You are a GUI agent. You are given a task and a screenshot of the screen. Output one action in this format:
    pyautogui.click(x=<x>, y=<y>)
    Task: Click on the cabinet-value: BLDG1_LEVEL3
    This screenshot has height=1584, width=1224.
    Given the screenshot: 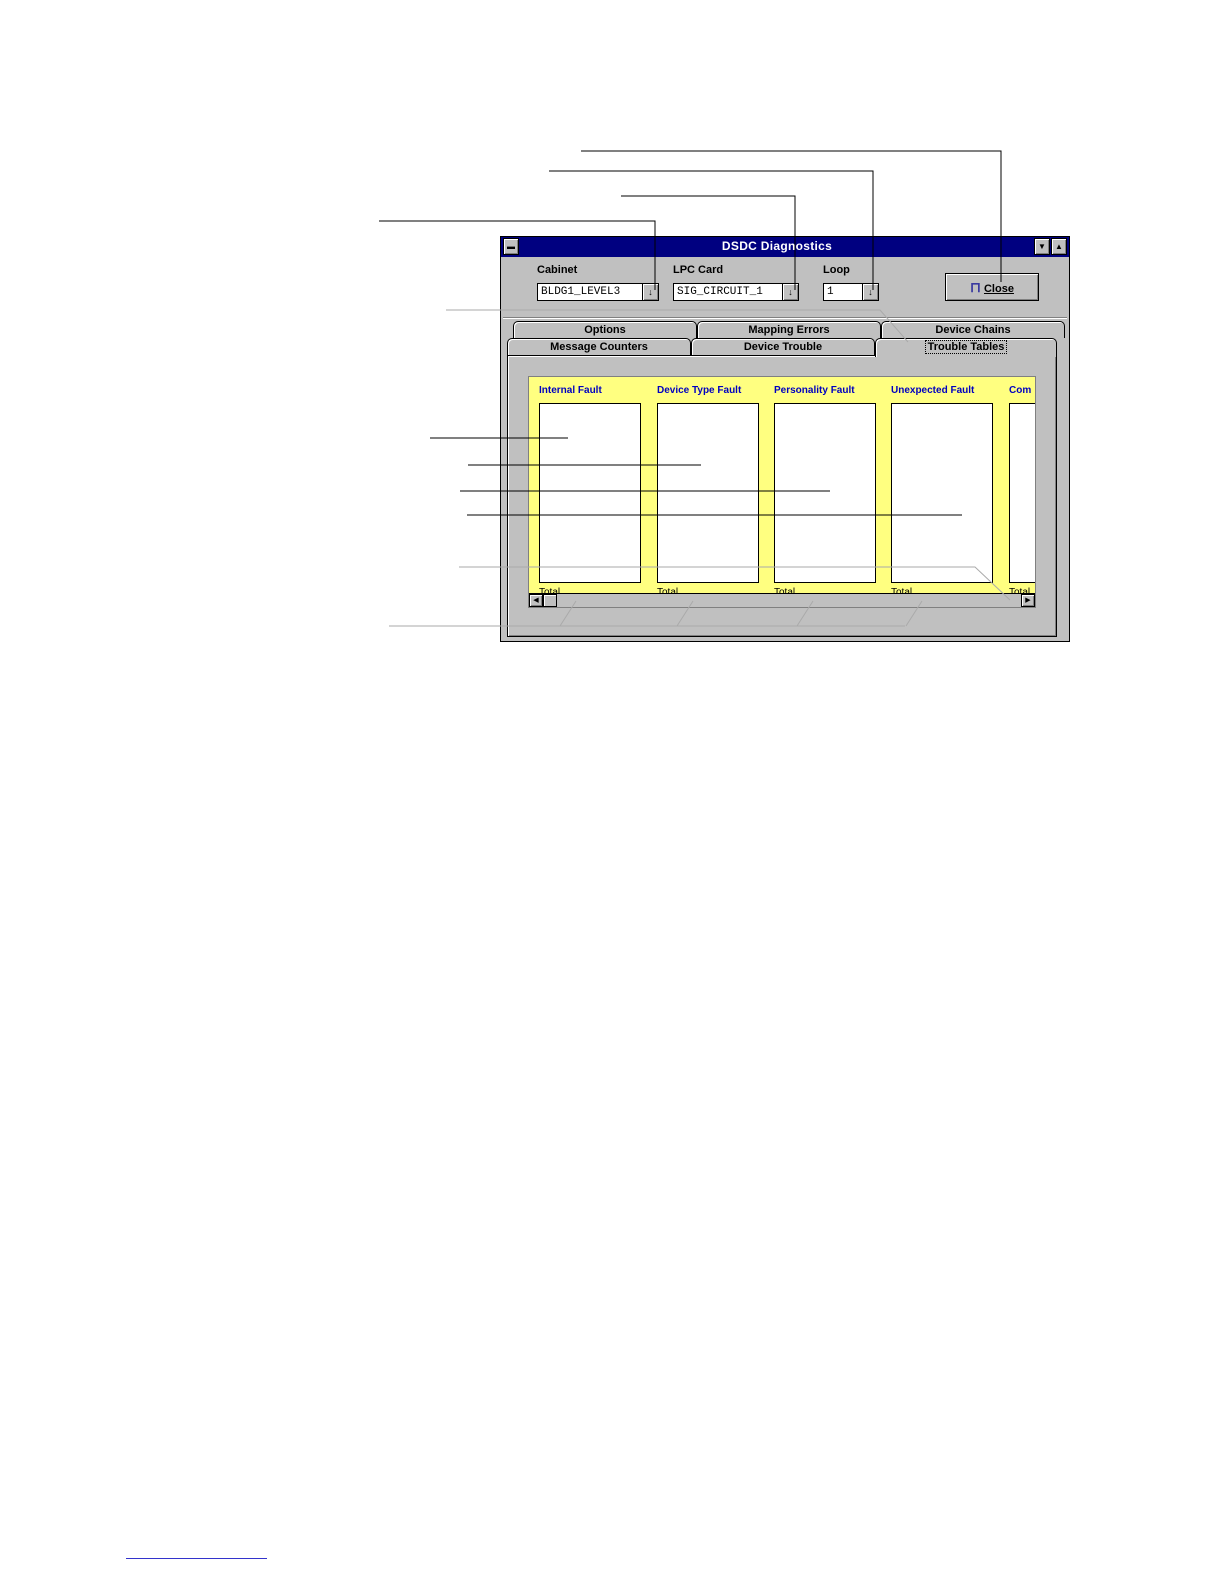 What is the action you would take?
    pyautogui.click(x=581, y=292)
    